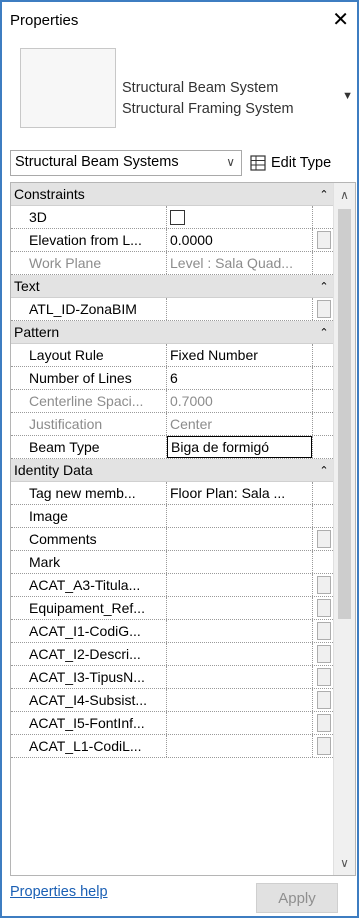  I want to click on group-header: Text ⌃, so click(173, 286).